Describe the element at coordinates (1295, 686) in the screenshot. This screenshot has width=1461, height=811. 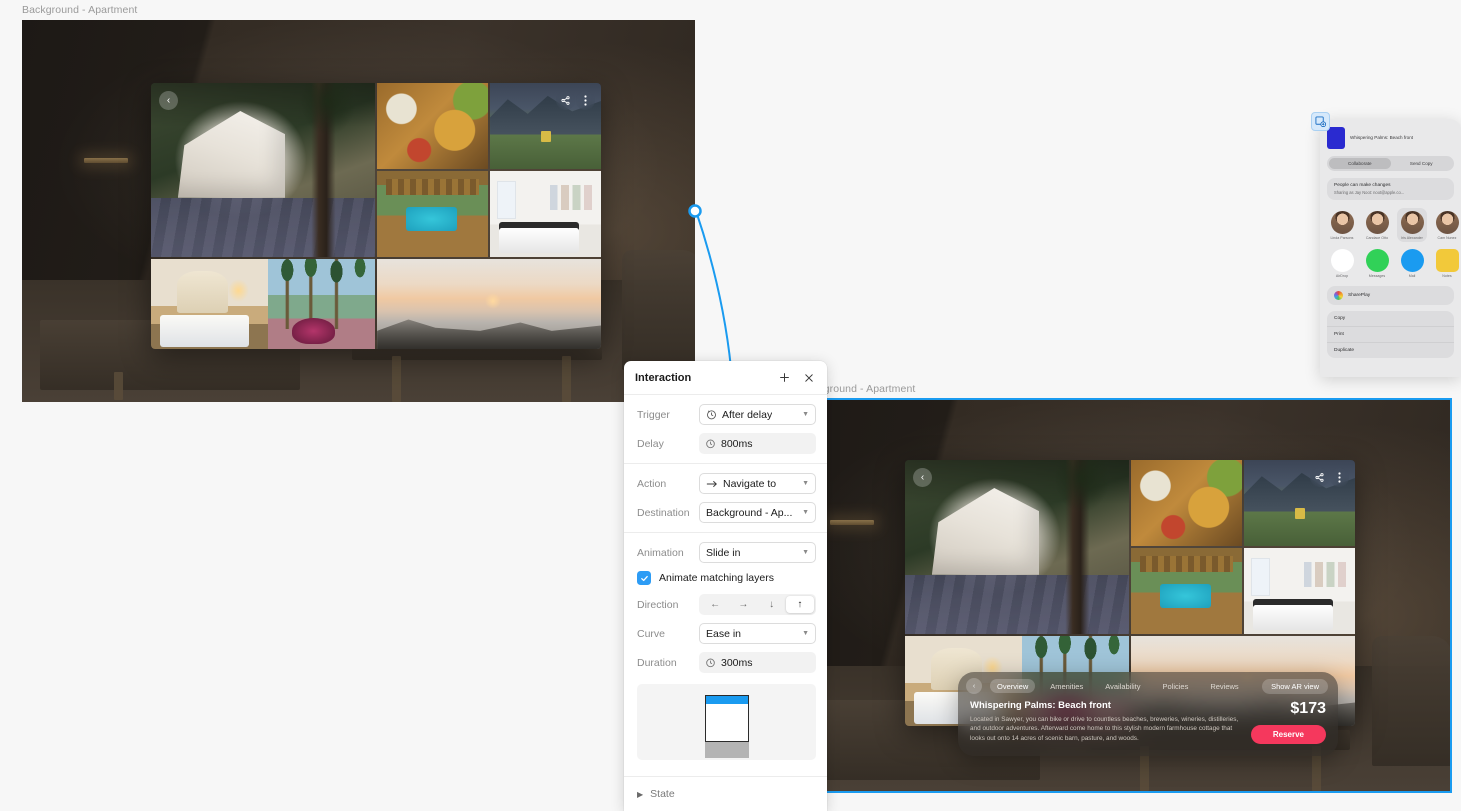
I see `show-ar-view-button: Show AR view` at that location.